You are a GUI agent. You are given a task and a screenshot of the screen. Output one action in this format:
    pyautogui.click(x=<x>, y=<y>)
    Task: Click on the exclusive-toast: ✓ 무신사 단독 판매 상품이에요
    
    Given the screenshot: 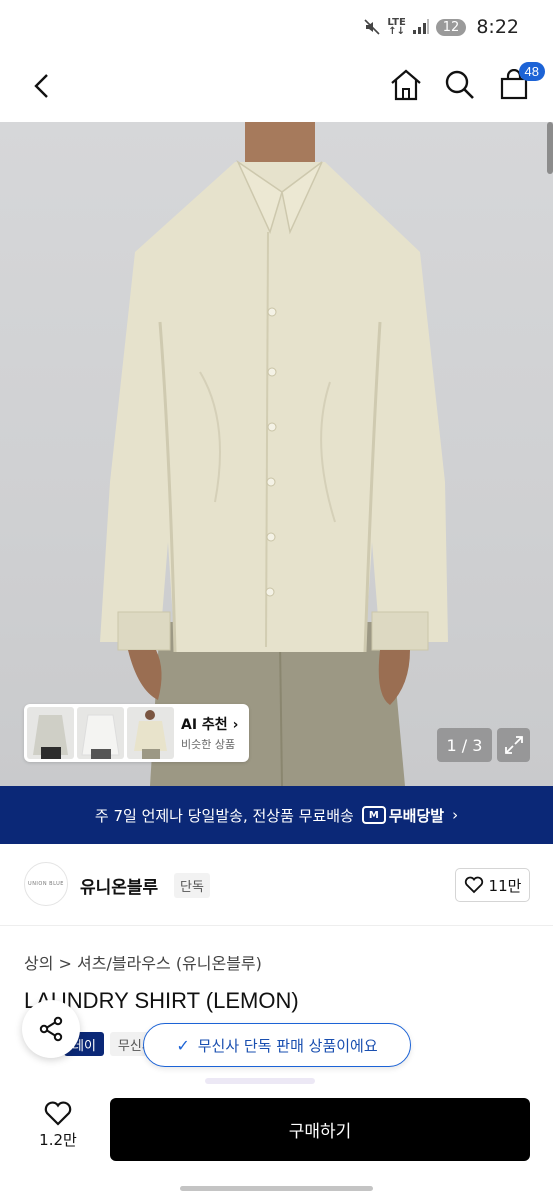 What is the action you would take?
    pyautogui.click(x=277, y=1045)
    